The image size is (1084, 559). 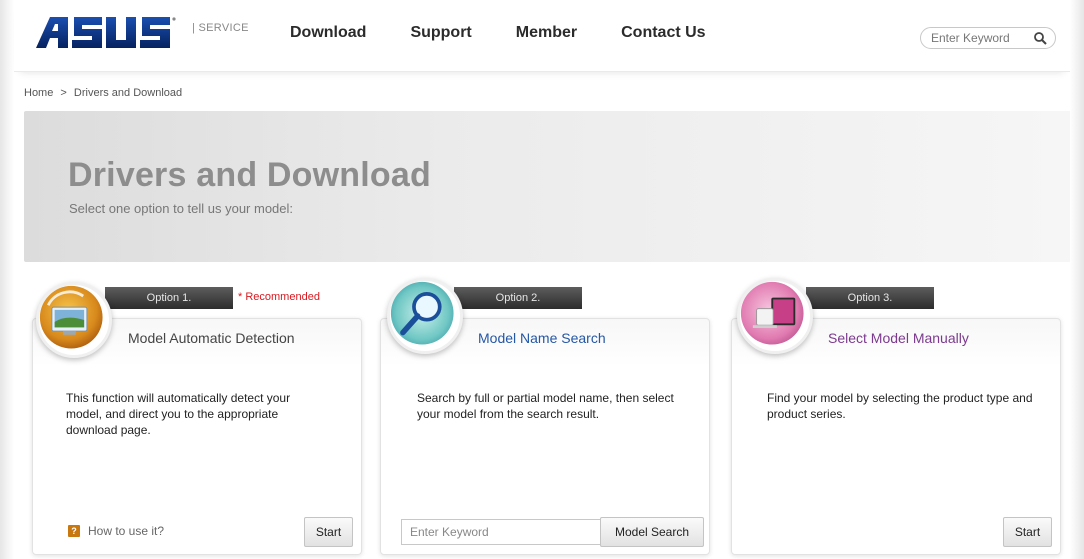 What do you see at coordinates (328, 532) in the screenshot?
I see `start-auto-detect-button: Start` at bounding box center [328, 532].